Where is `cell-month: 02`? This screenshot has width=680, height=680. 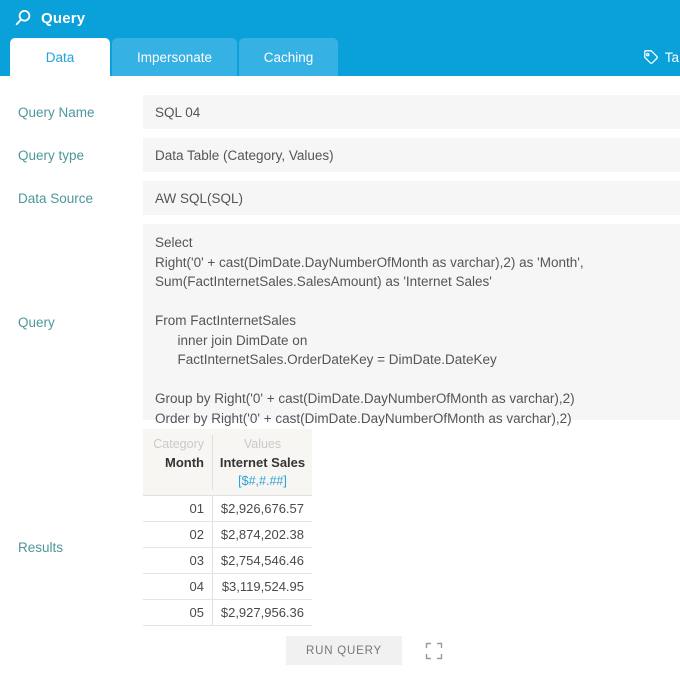
cell-month: 02 is located at coordinates (196, 534).